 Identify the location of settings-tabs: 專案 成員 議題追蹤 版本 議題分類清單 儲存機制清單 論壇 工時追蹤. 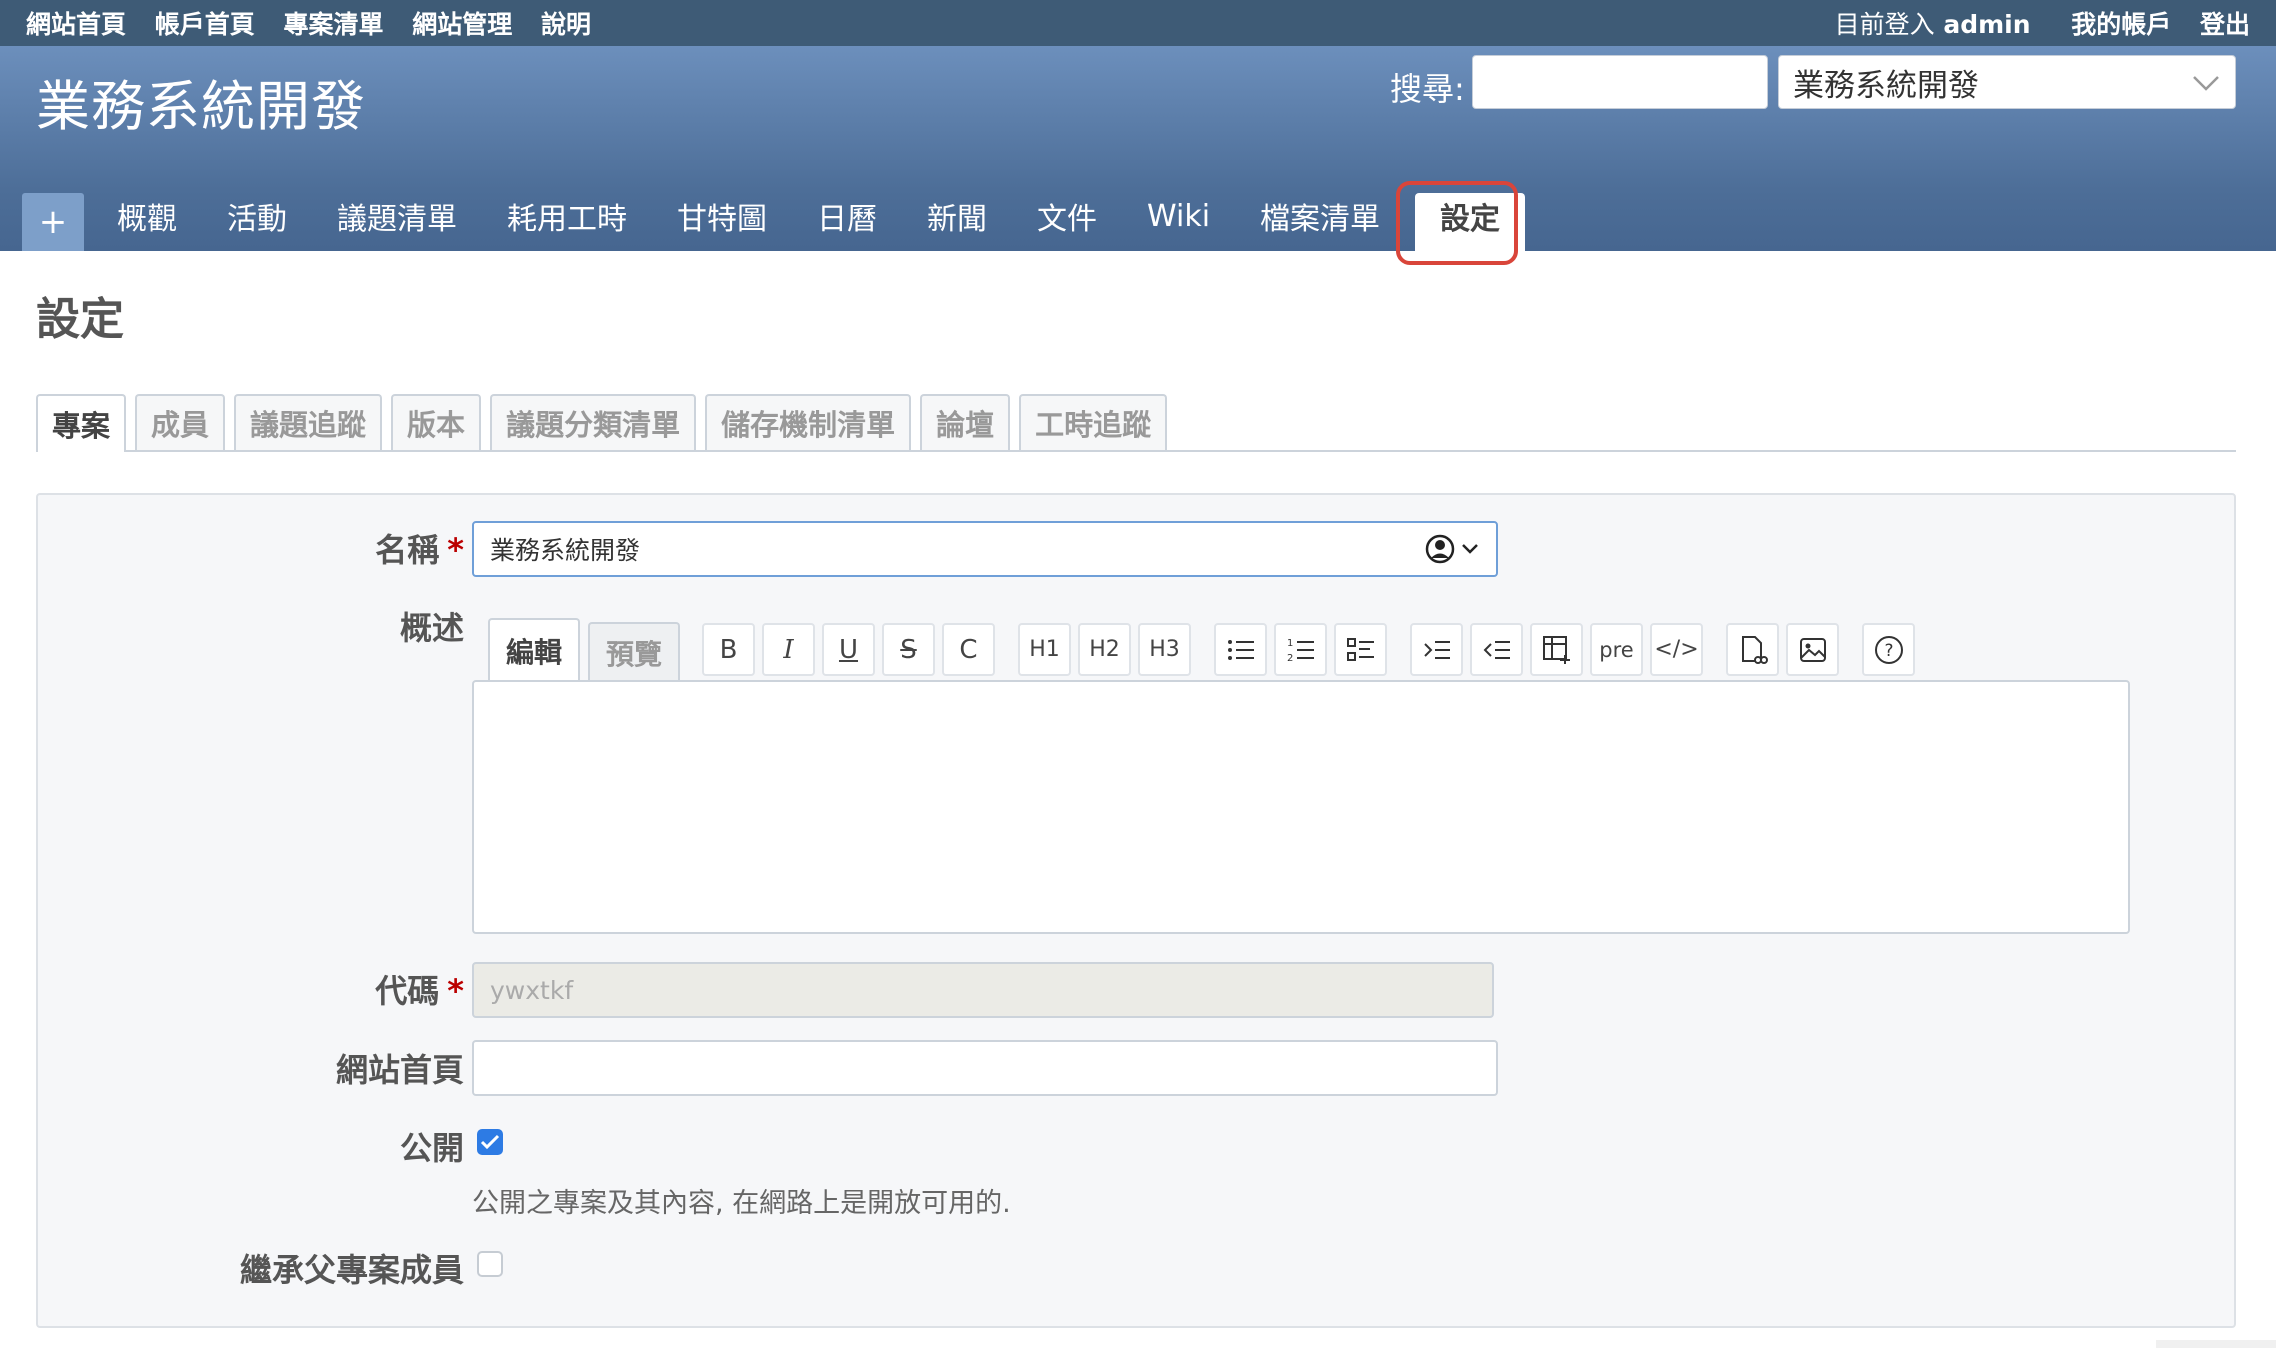
(1136, 423).